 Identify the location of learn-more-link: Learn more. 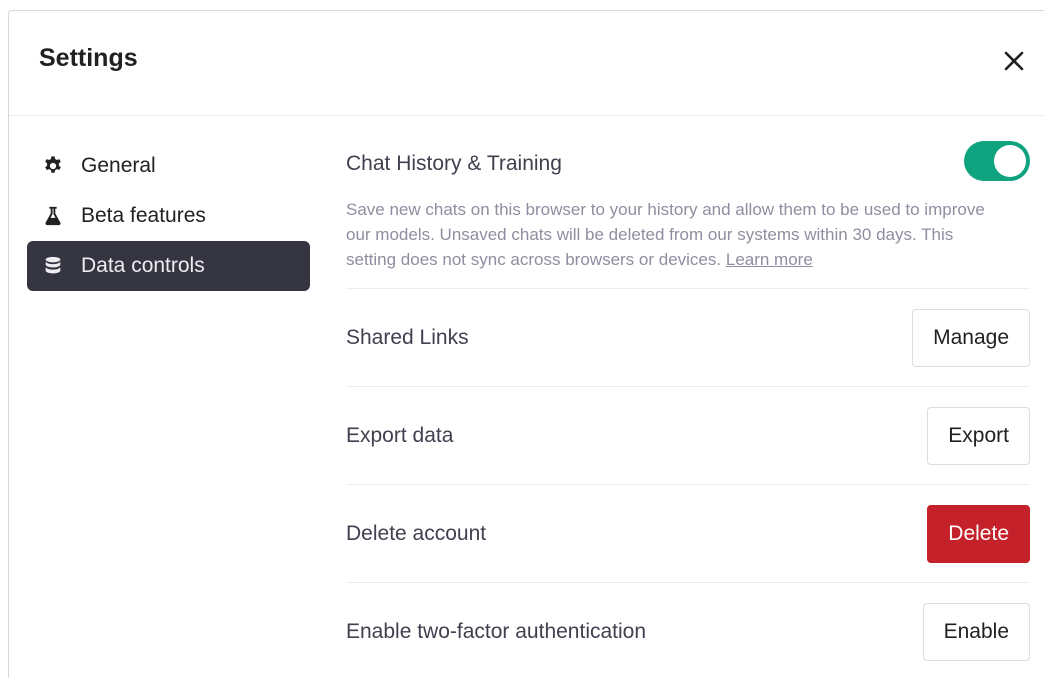
(769, 259).